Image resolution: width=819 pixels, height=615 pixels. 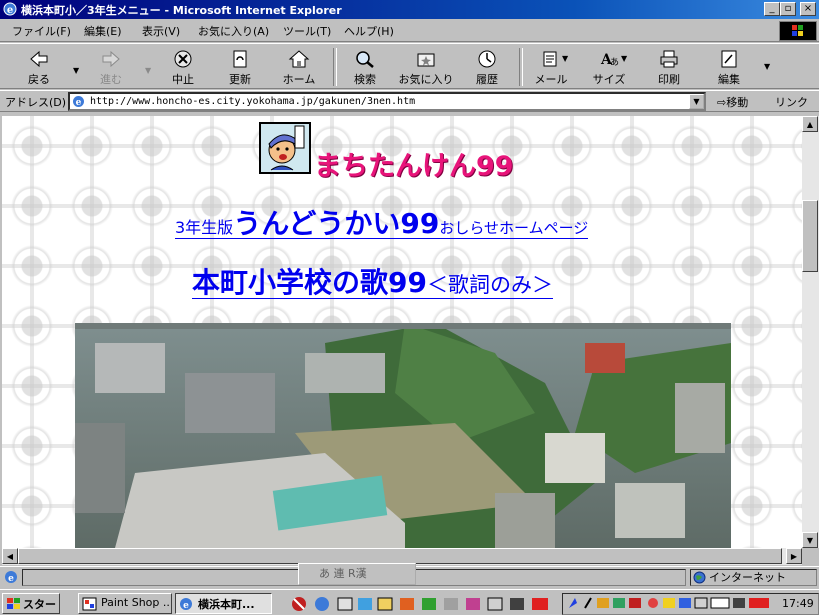 I want to click on mail-icon, so click(x=550, y=59).